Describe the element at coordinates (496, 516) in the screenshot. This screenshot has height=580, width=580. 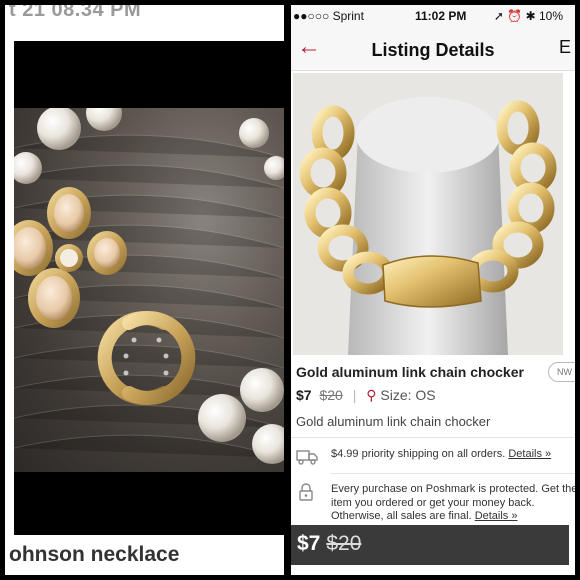
I see `protection-details-link: Details »` at that location.